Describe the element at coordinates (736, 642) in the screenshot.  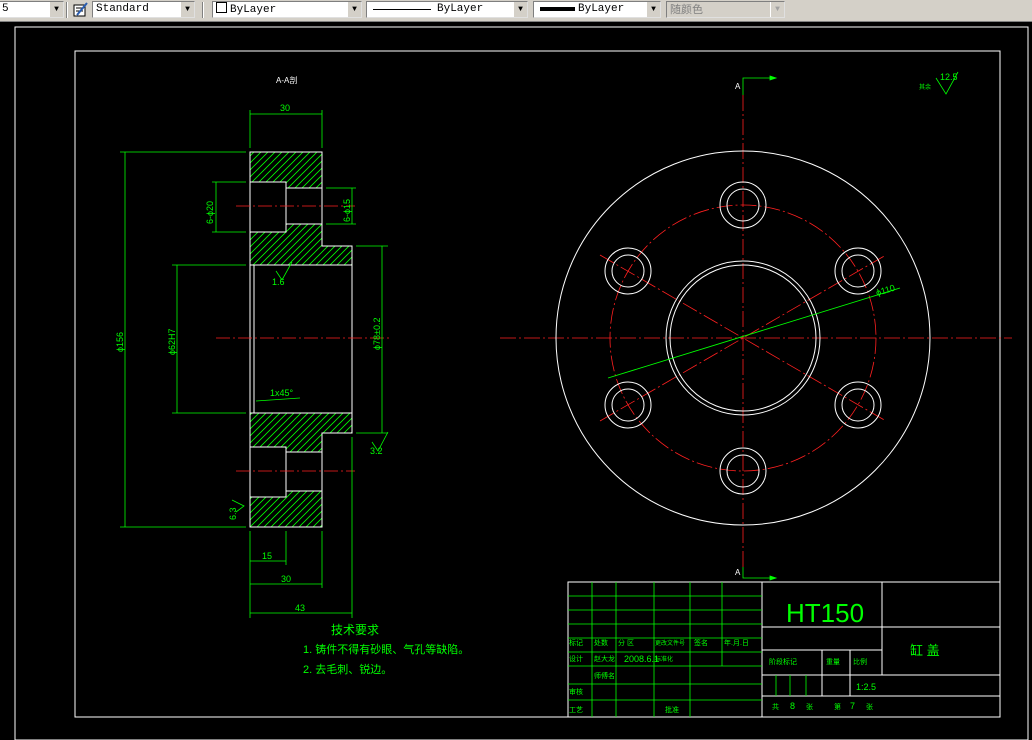
I see `tb-date: 年.月.日` at that location.